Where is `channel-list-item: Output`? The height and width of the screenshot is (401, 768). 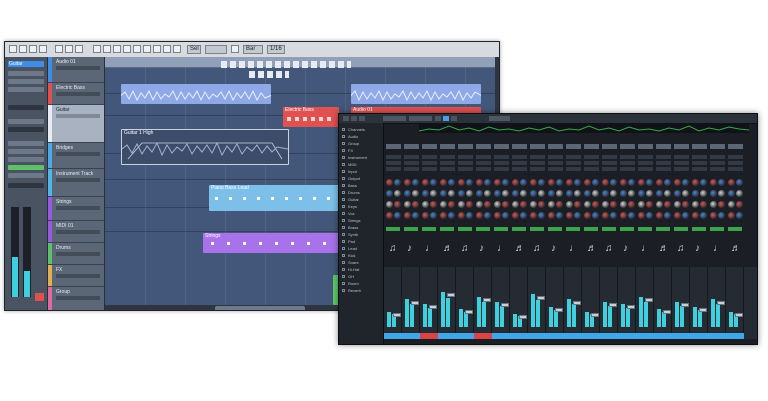
channel-list-item: Output is located at coordinates (354, 178).